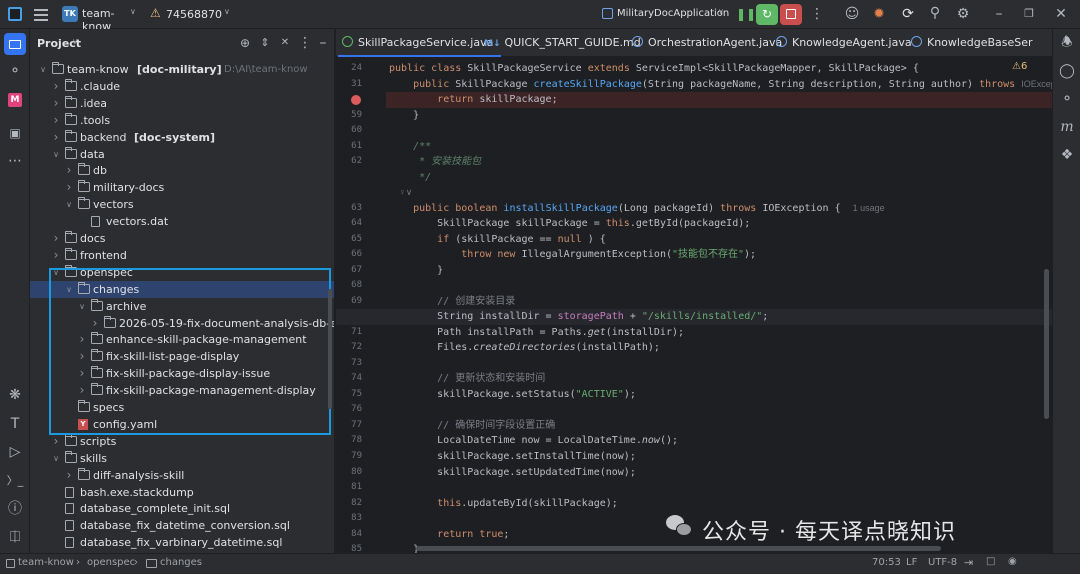 The image size is (1080, 574). Describe the element at coordinates (182, 289) in the screenshot. I see `tree-item: ∨ changes` at that location.